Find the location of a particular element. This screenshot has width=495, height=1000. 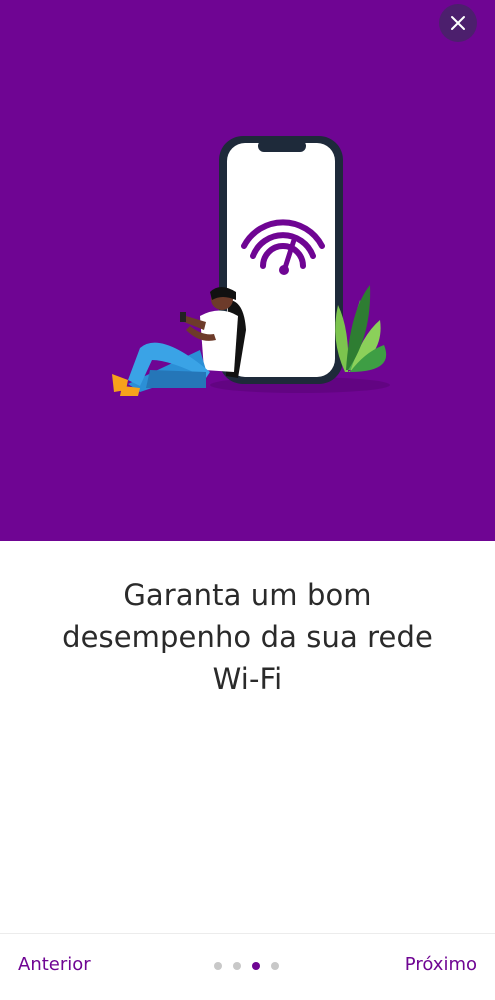

previous-button: Anterior is located at coordinates (54, 964).